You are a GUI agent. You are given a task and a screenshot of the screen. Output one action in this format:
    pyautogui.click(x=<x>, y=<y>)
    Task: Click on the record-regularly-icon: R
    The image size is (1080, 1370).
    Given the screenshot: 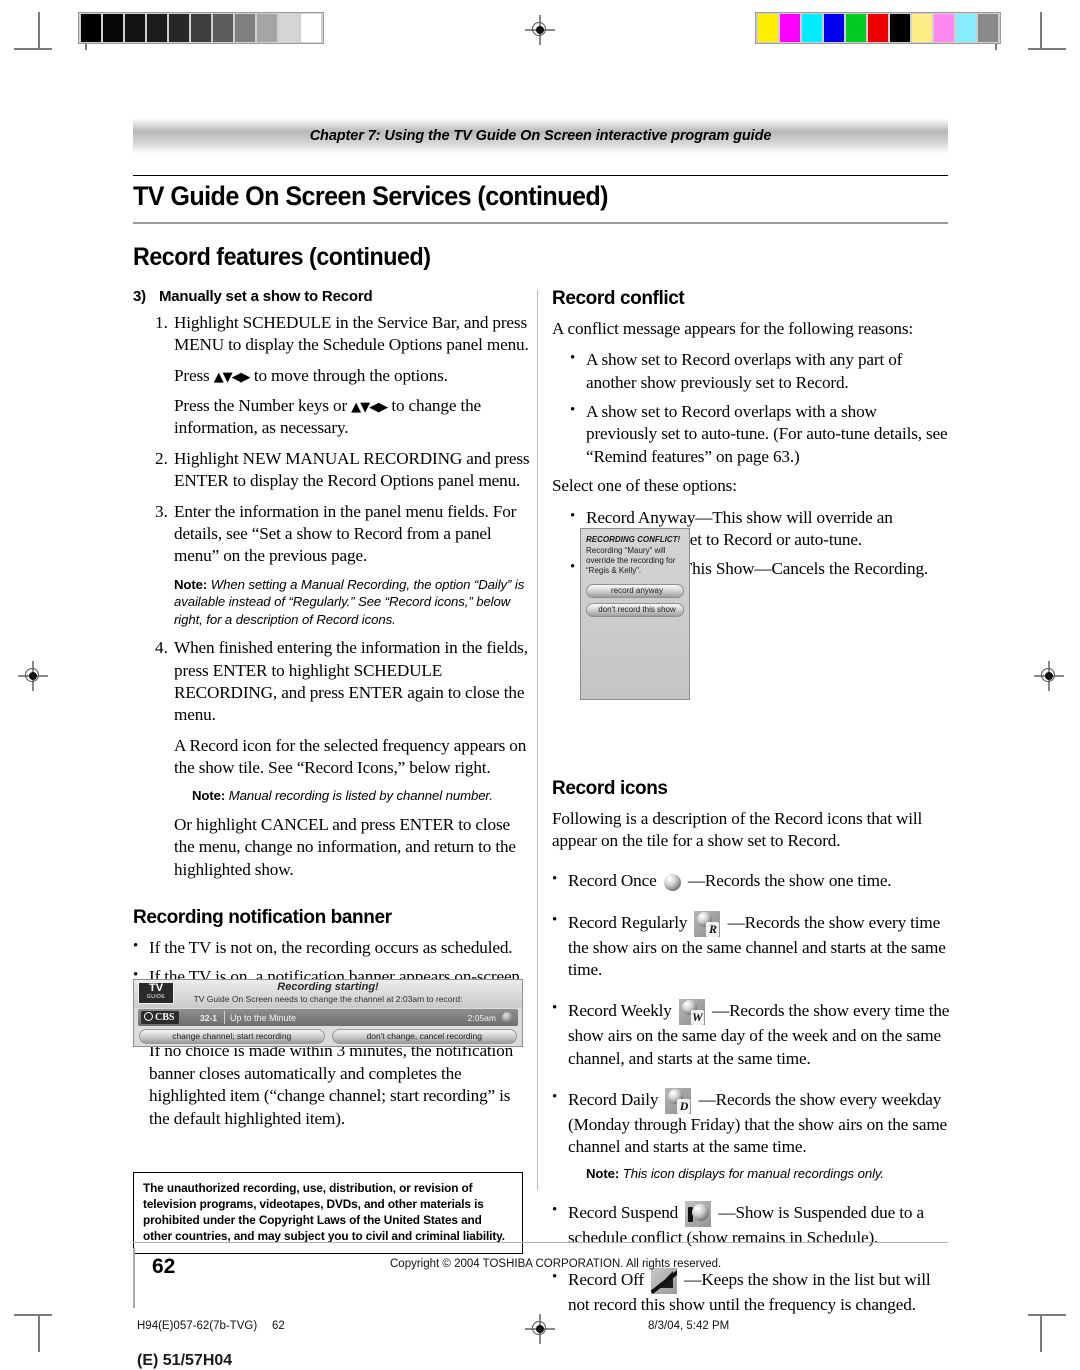 What is the action you would take?
    pyautogui.click(x=707, y=923)
    